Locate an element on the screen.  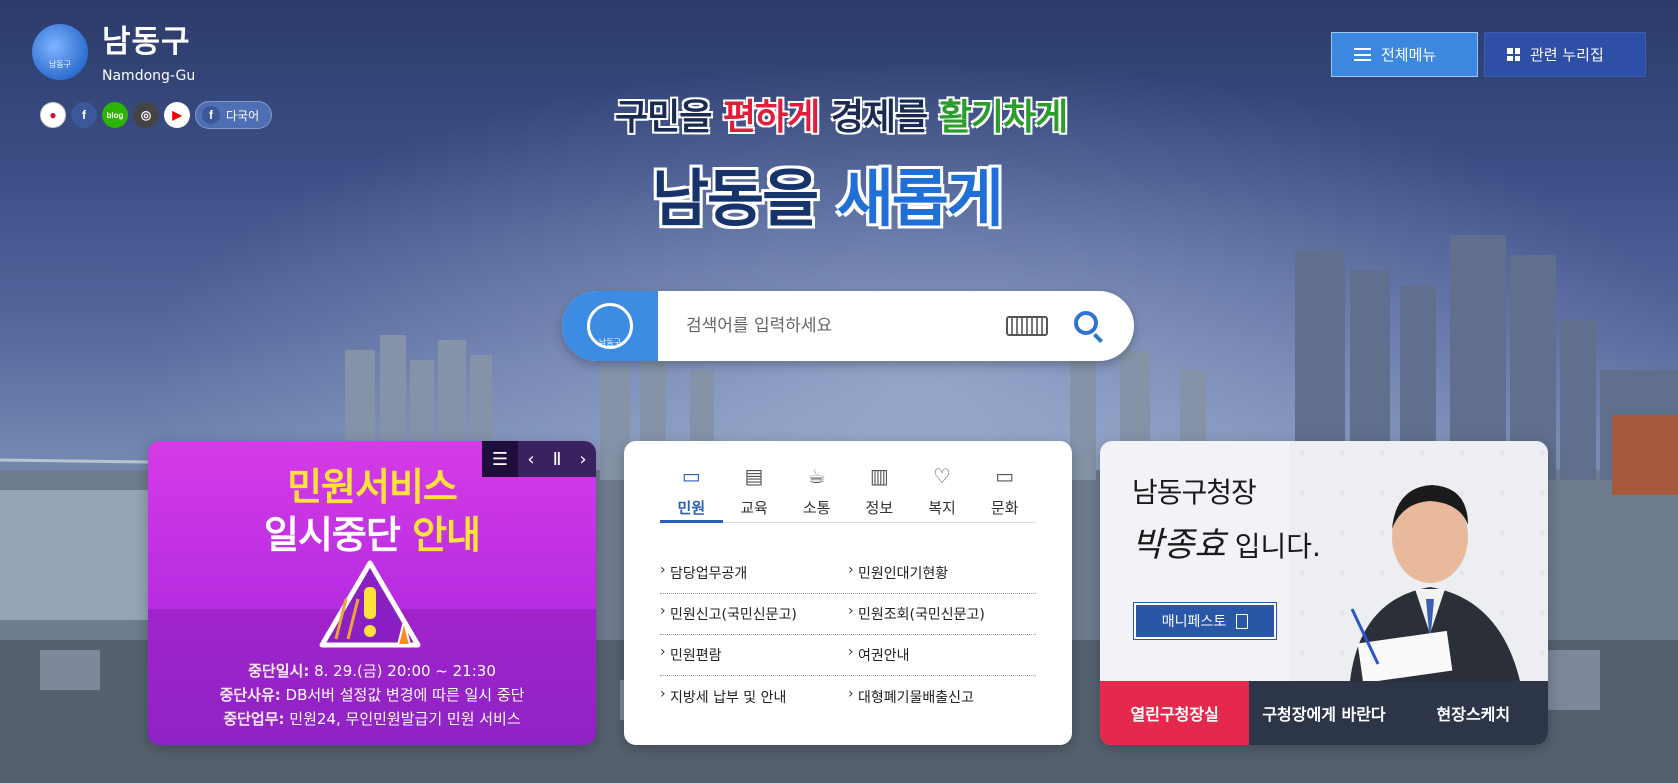
all-menu-button: 전체메뉴 is located at coordinates (1404, 54).